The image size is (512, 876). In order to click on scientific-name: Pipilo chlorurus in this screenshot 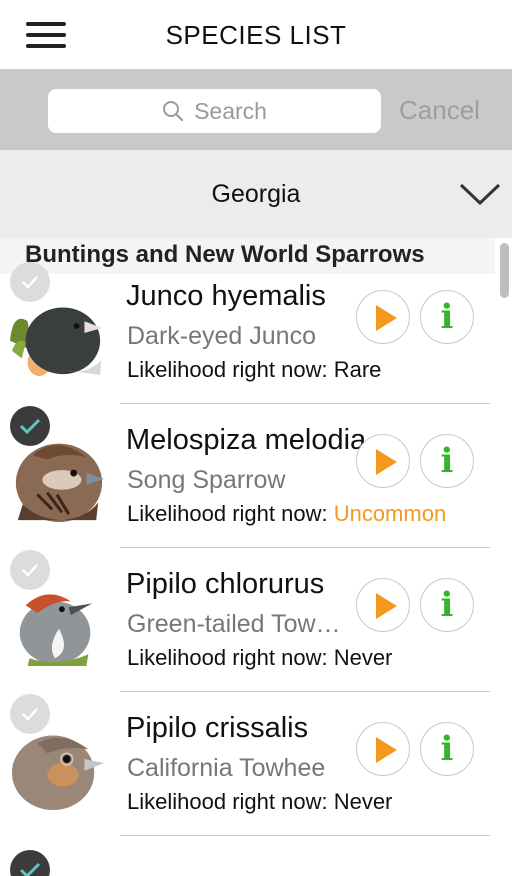, I will do `click(225, 584)`.